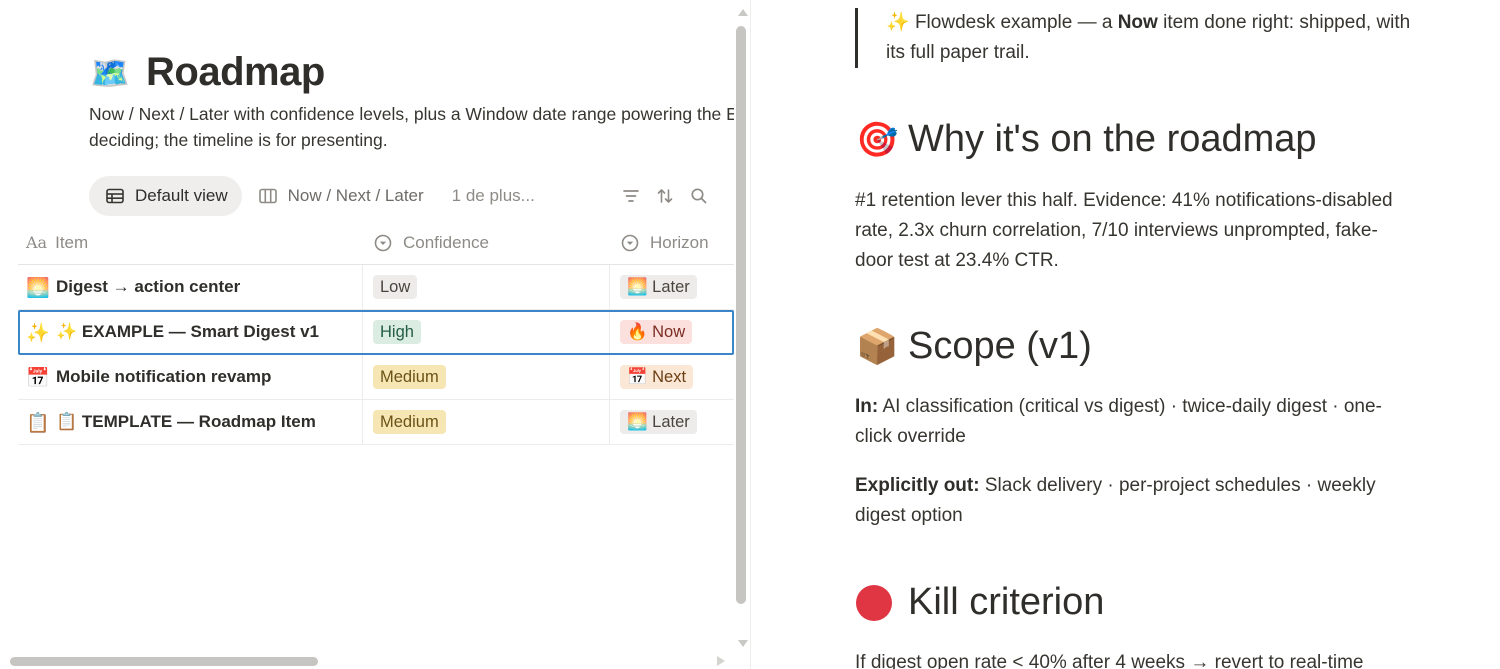  I want to click on confidence-badge: Low, so click(395, 287).